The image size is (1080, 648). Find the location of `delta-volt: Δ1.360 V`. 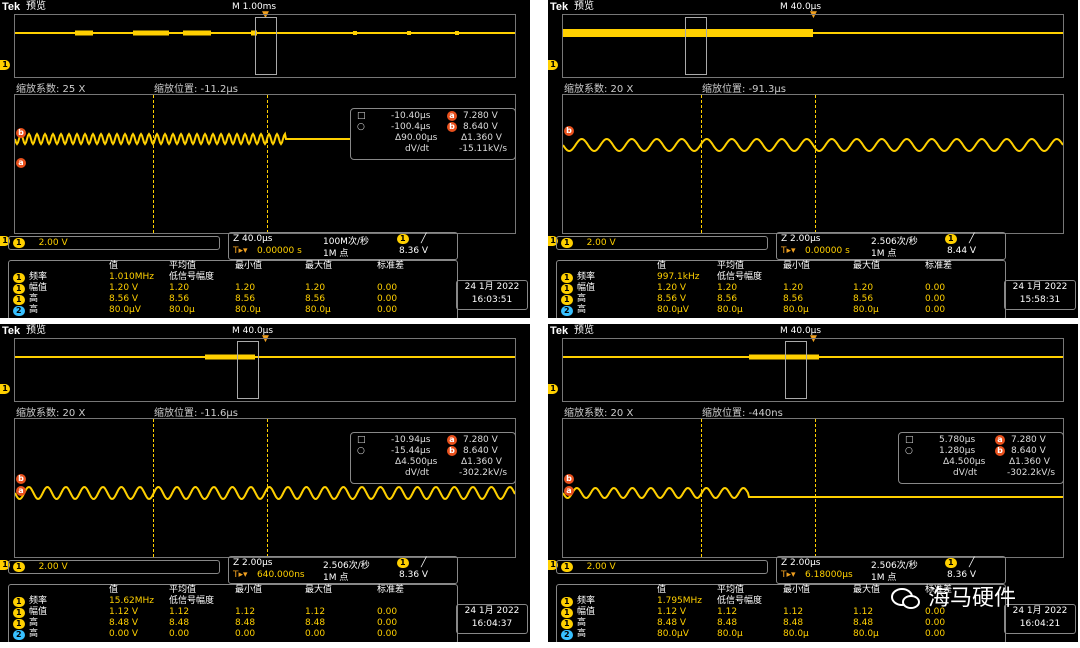

delta-volt: Δ1.360 V is located at coordinates (1029, 462).